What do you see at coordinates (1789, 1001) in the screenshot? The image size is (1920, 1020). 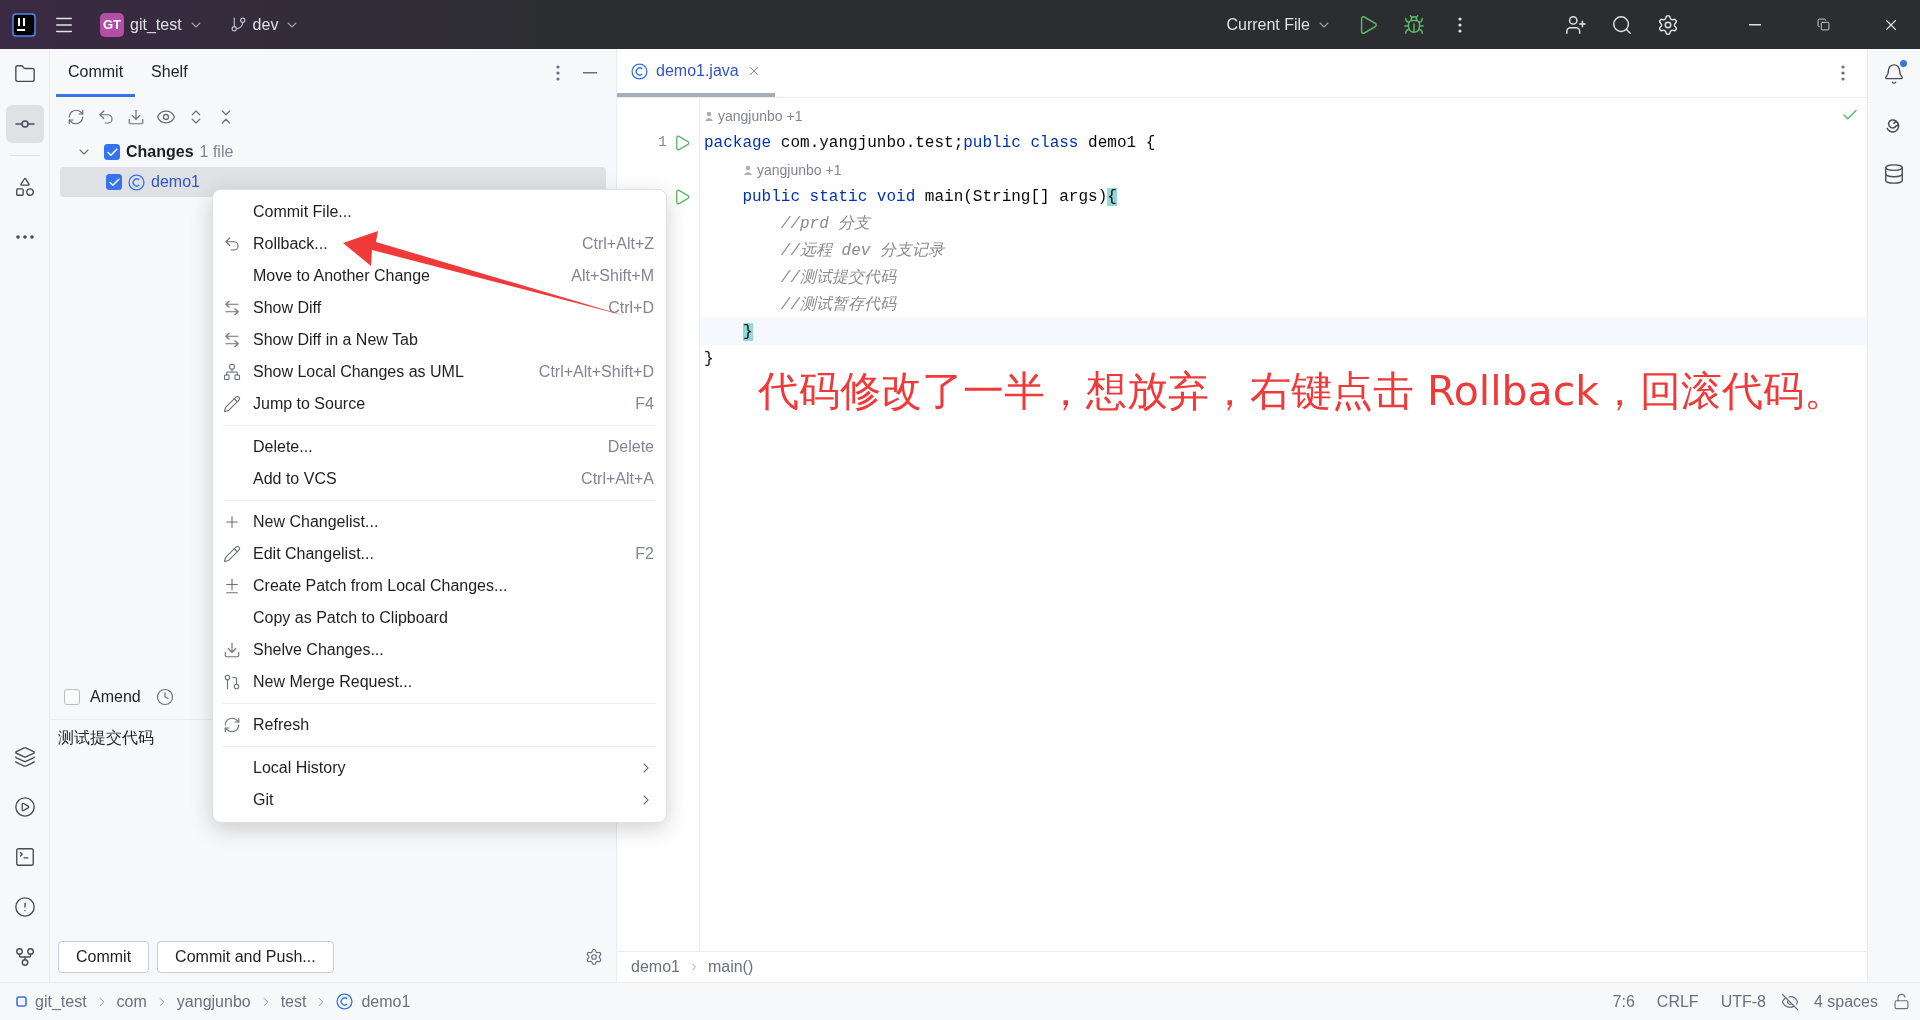 I see `hidden-eye-icon` at bounding box center [1789, 1001].